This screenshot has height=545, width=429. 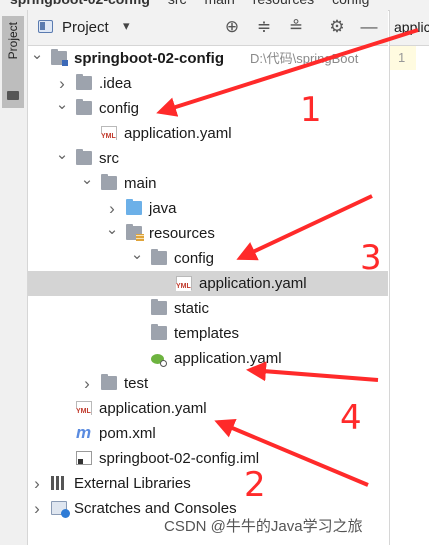 I want to click on annotation-number: 1, so click(x=311, y=110).